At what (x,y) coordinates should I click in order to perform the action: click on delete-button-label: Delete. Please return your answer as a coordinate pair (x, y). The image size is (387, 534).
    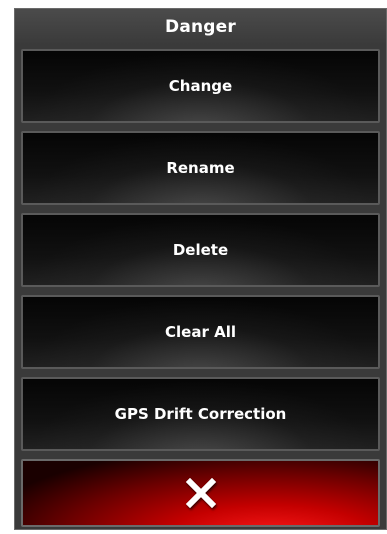
    Looking at the image, I should click on (200, 250).